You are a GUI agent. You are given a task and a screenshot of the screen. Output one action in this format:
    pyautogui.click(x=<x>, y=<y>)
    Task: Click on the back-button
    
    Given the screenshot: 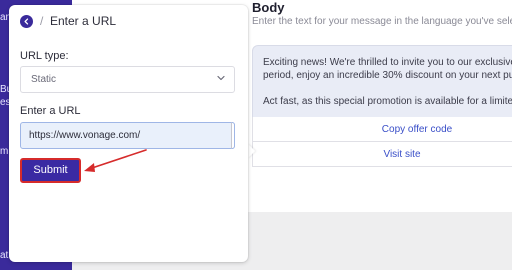 What is the action you would take?
    pyautogui.click(x=26, y=21)
    